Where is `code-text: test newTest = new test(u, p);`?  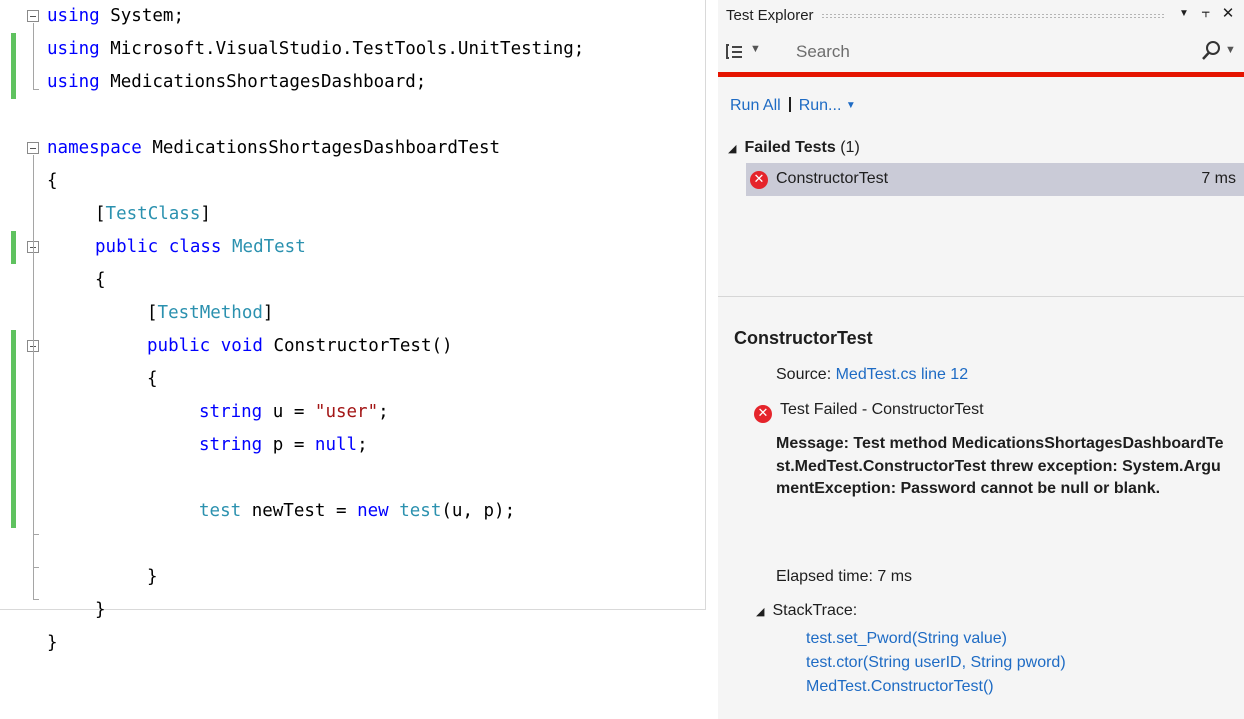 code-text: test newTest = new test(u, p); is located at coordinates (357, 511).